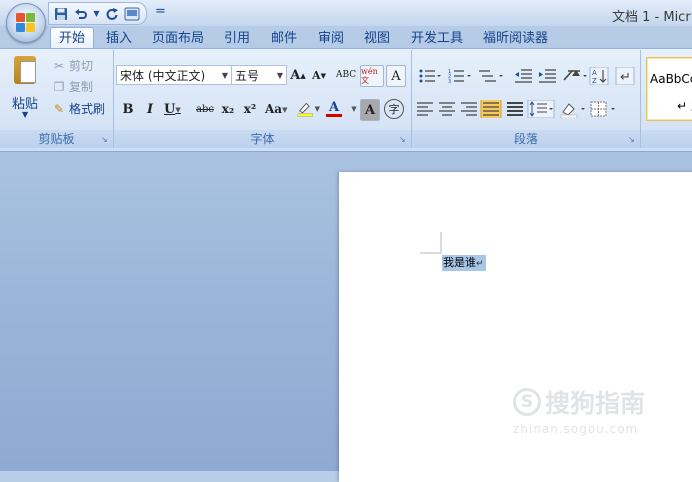 The height and width of the screenshot is (482, 692). What do you see at coordinates (431, 243) in the screenshot?
I see `margin-corner-mark` at bounding box center [431, 243].